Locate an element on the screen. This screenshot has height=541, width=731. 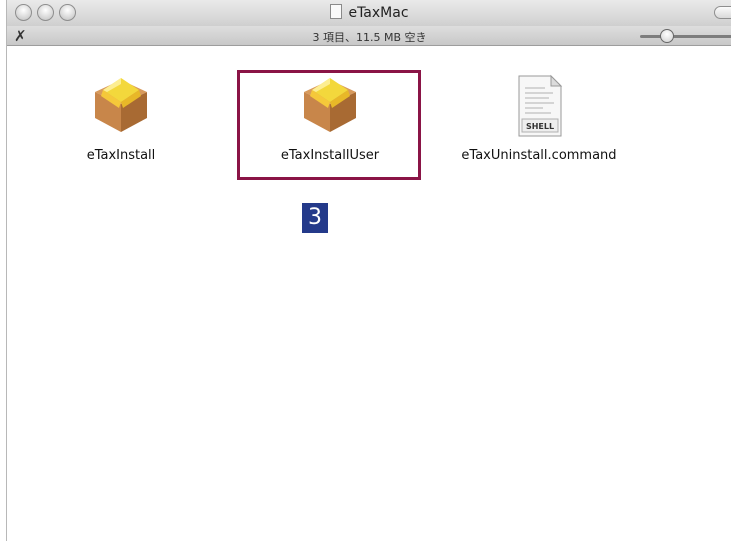
slider-knob is located at coordinates (667, 36).